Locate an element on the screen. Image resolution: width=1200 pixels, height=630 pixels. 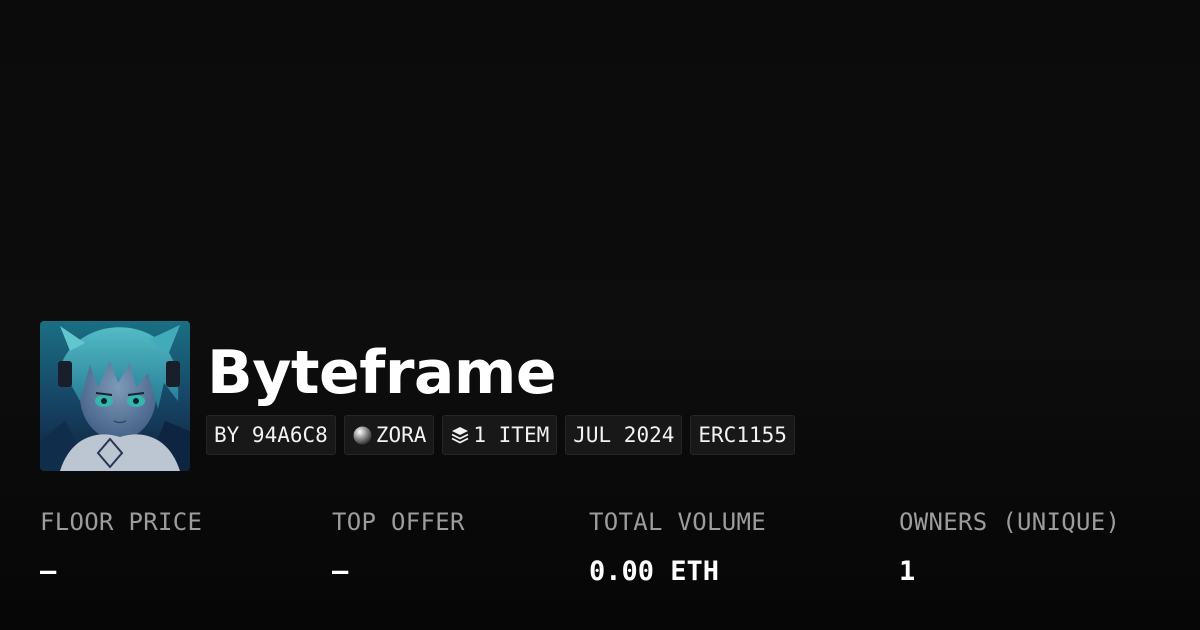
creator-tag-label: BY 94A6C8 is located at coordinates (271, 435).